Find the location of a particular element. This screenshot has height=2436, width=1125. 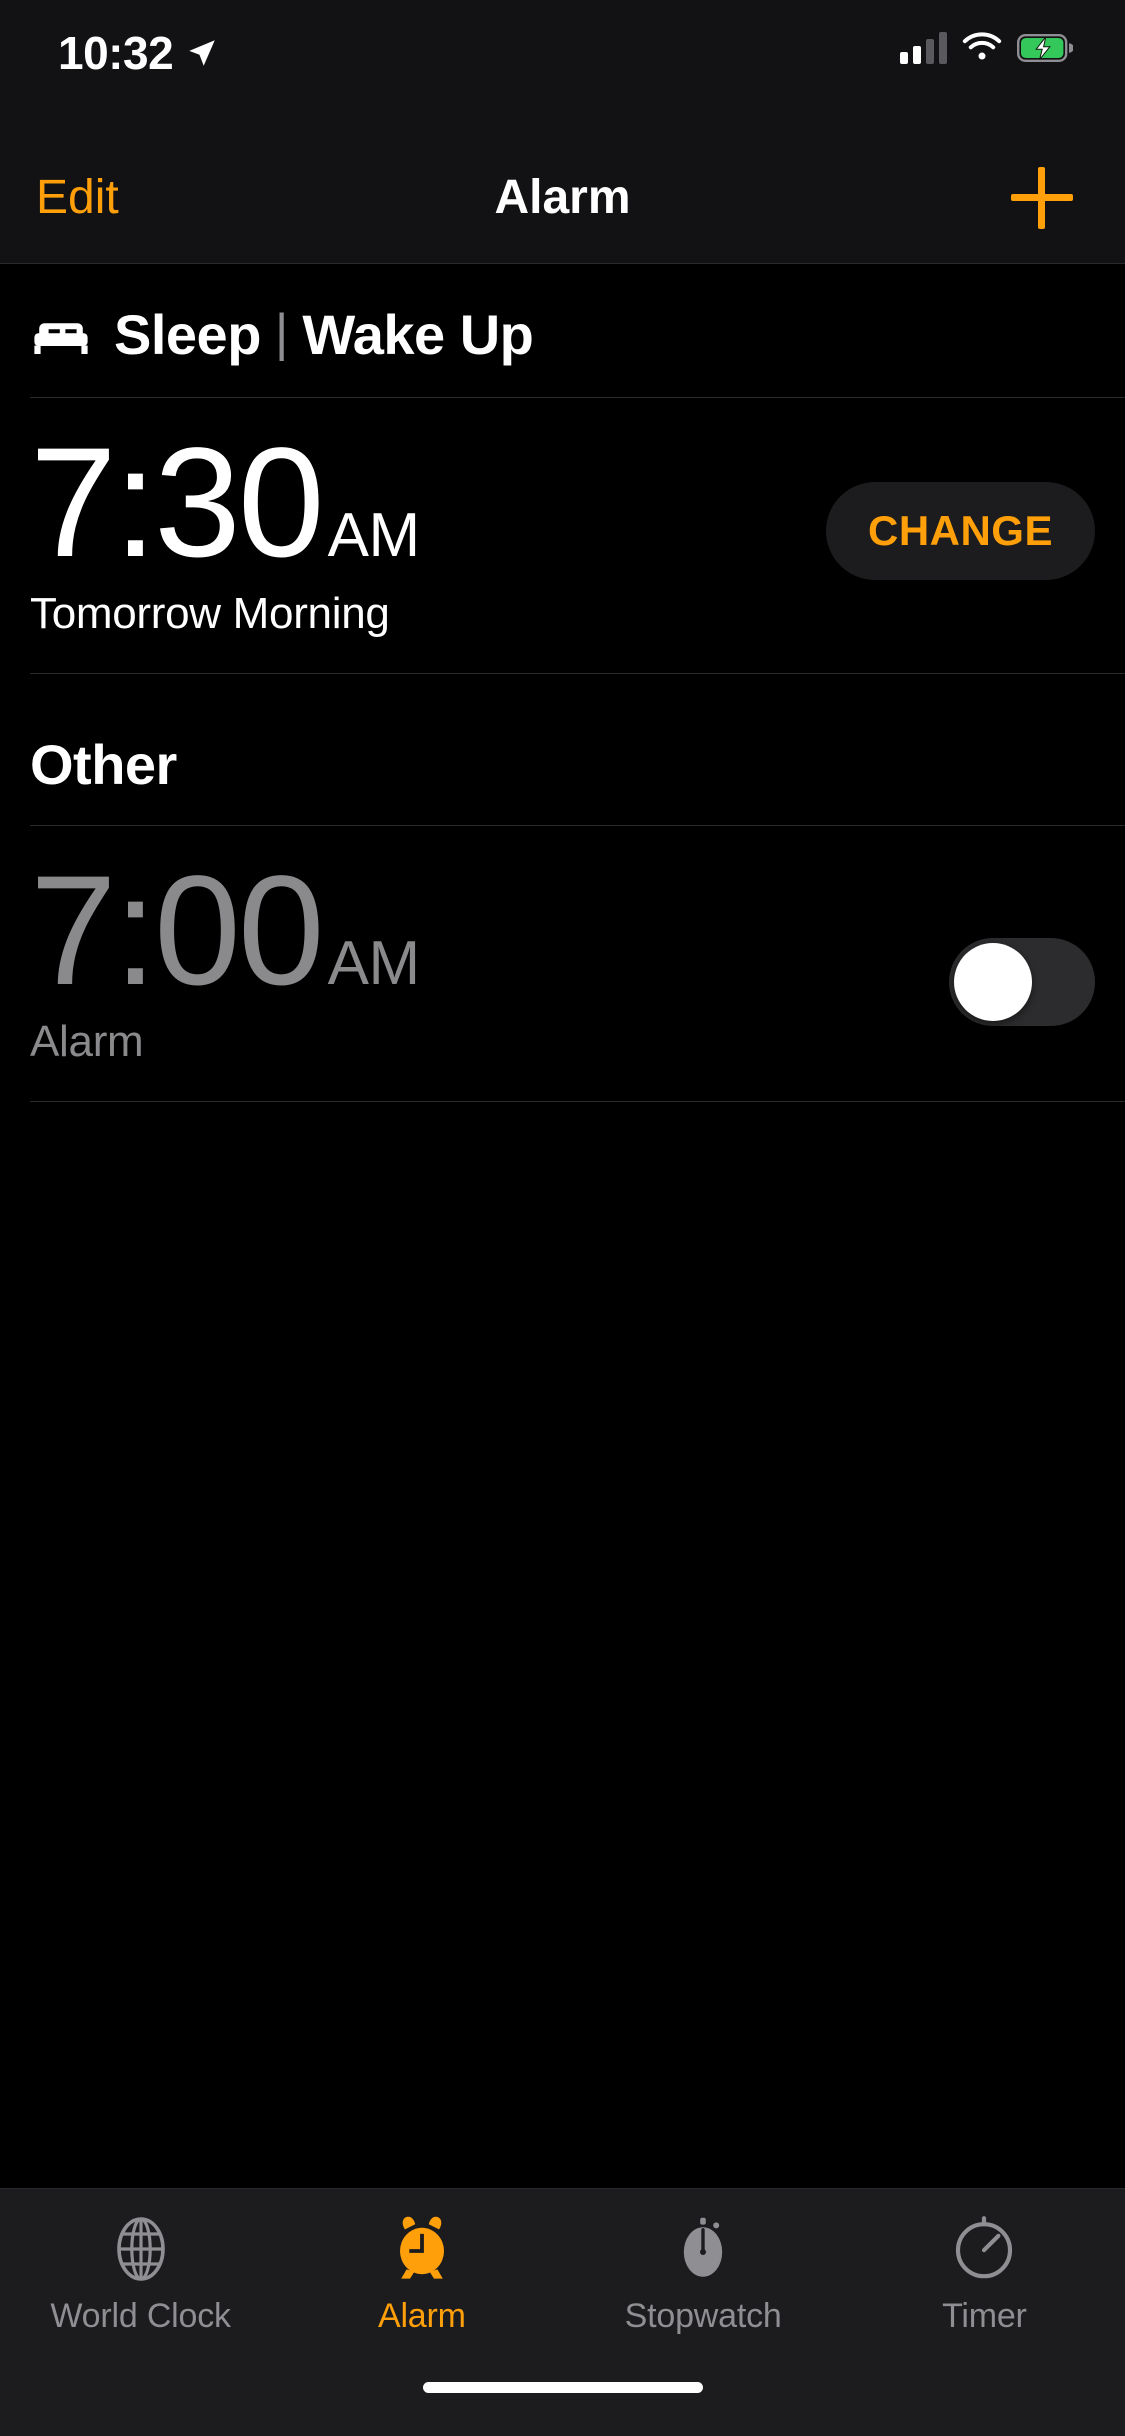

change-button: CHANGE is located at coordinates (960, 531).